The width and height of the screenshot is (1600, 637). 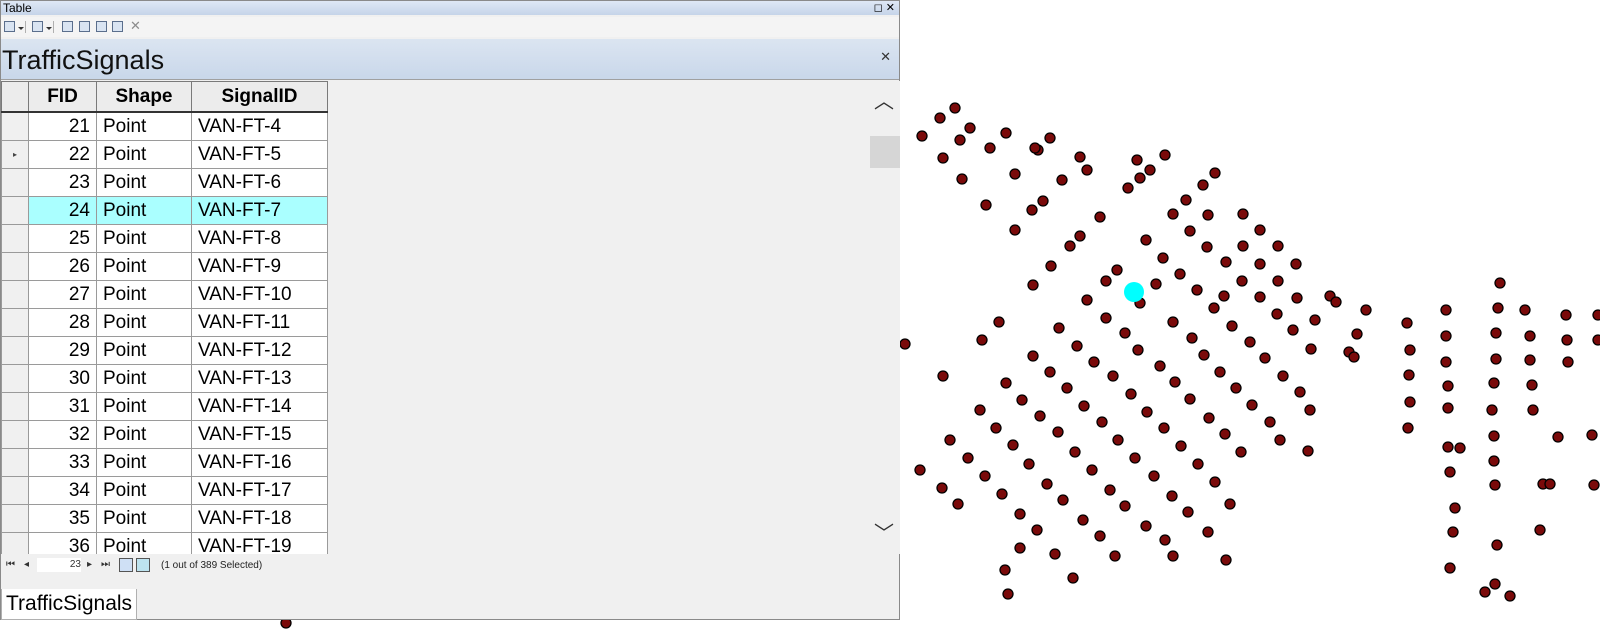 I want to click on cell-signalid: VAN-FT-17, so click(x=259, y=490).